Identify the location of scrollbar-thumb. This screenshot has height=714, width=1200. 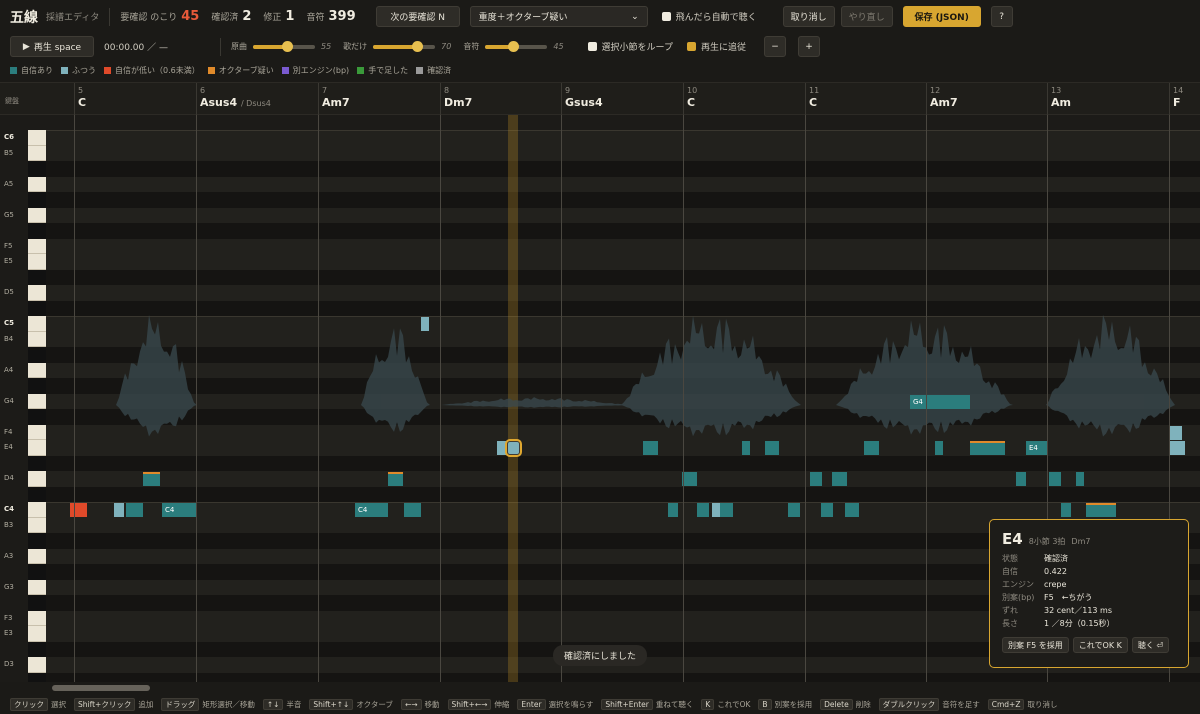
(101, 688).